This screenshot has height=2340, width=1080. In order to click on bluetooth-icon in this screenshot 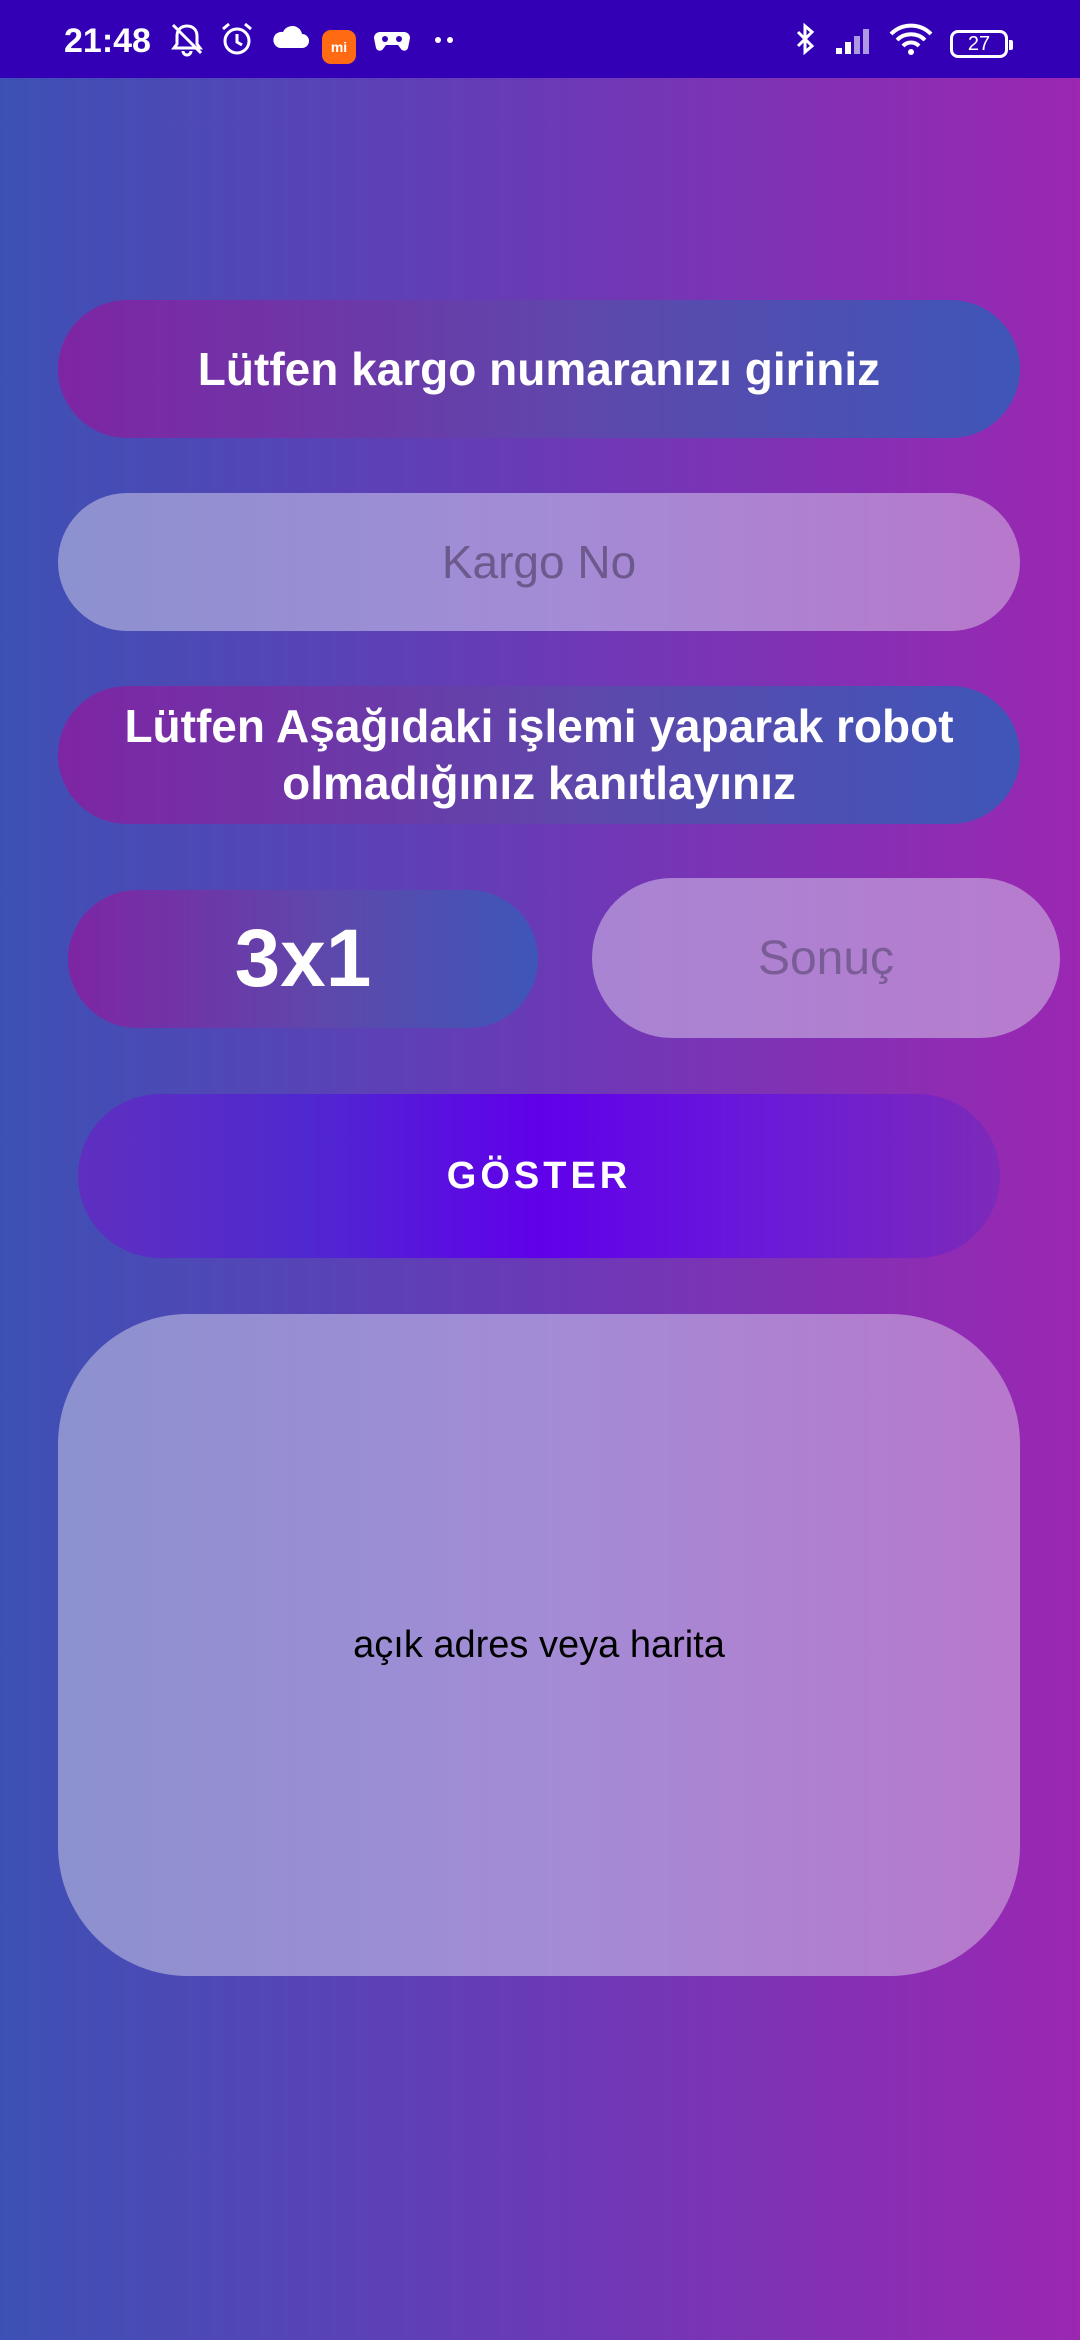, I will do `click(805, 39)`.